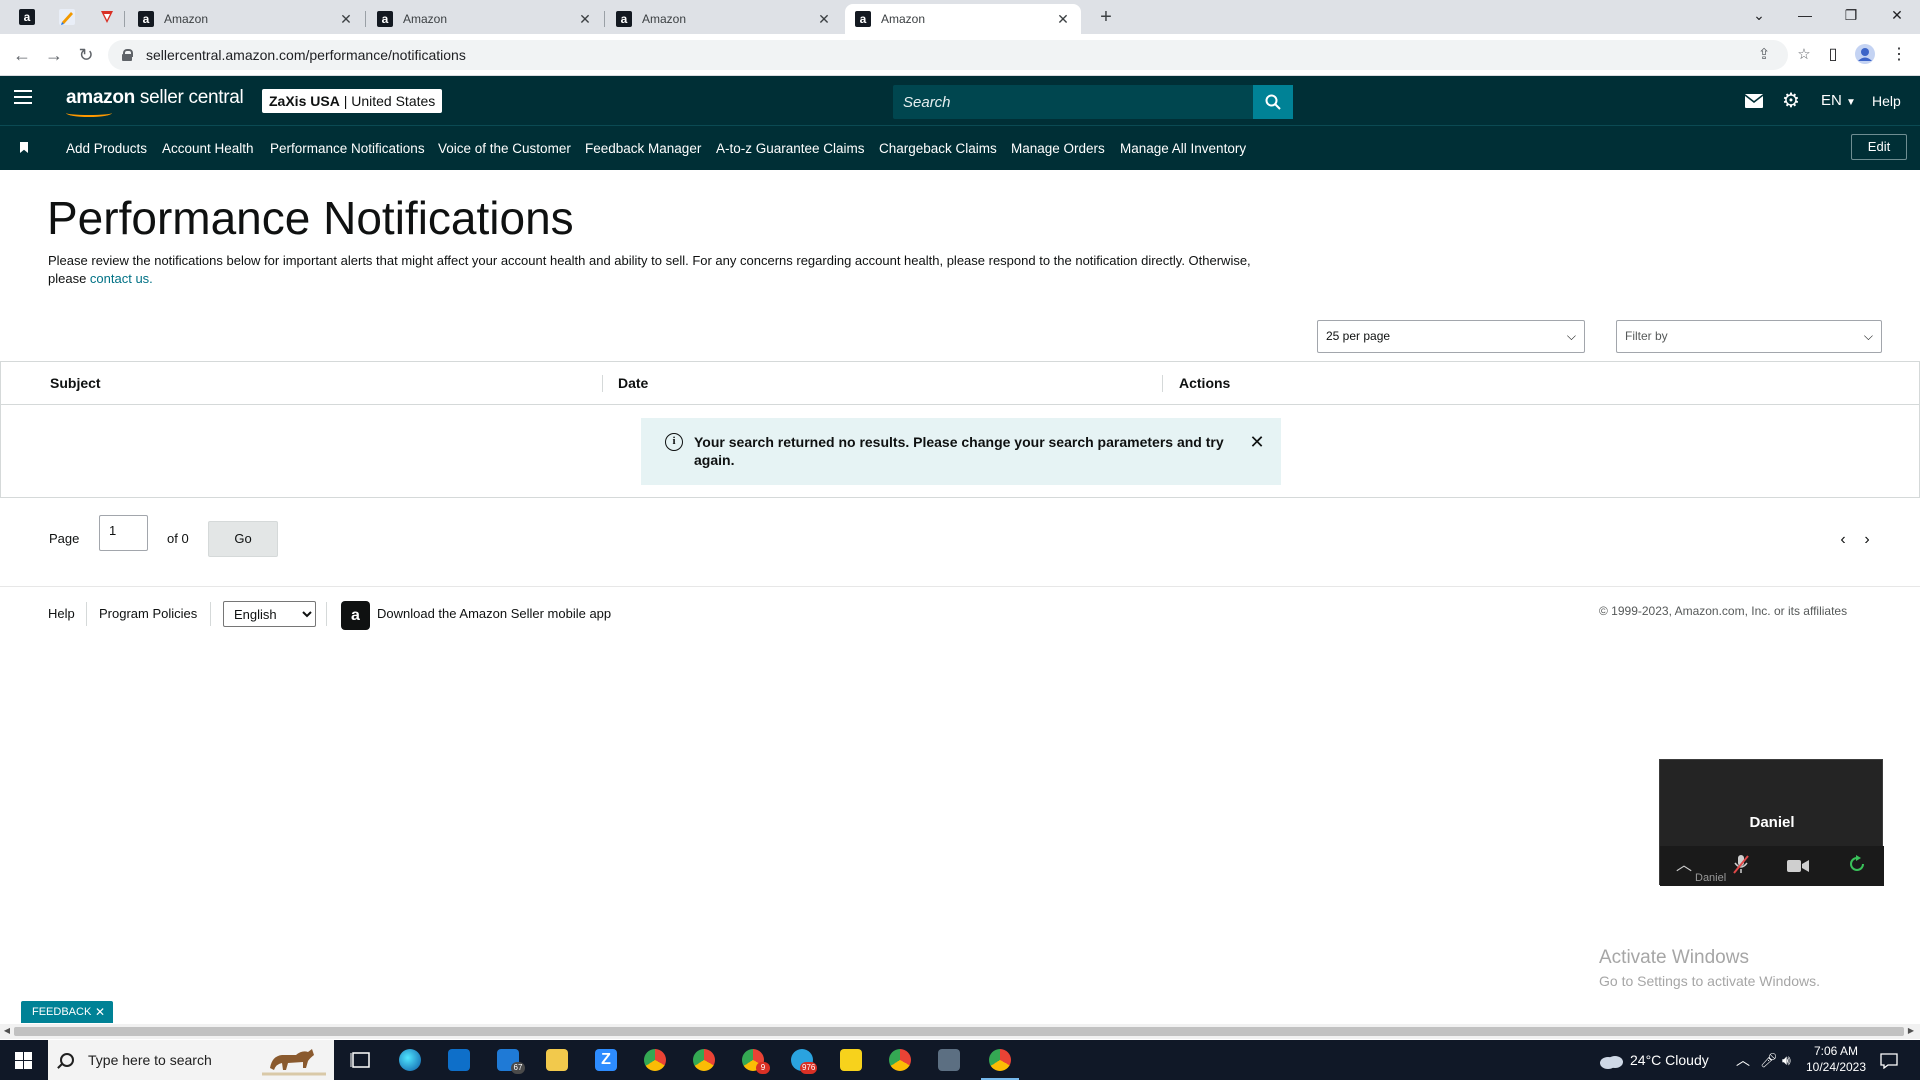 This screenshot has height=1080, width=1920. What do you see at coordinates (1764, 55) in the screenshot?
I see `share-icon: ⇪` at bounding box center [1764, 55].